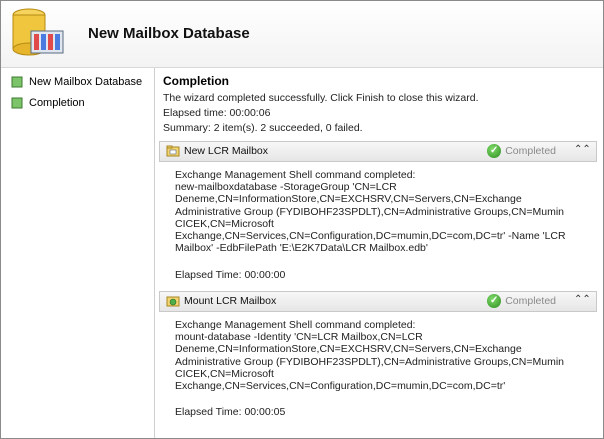 This screenshot has width=604, height=439. I want to click on mount-mailbox-icon, so click(173, 301).